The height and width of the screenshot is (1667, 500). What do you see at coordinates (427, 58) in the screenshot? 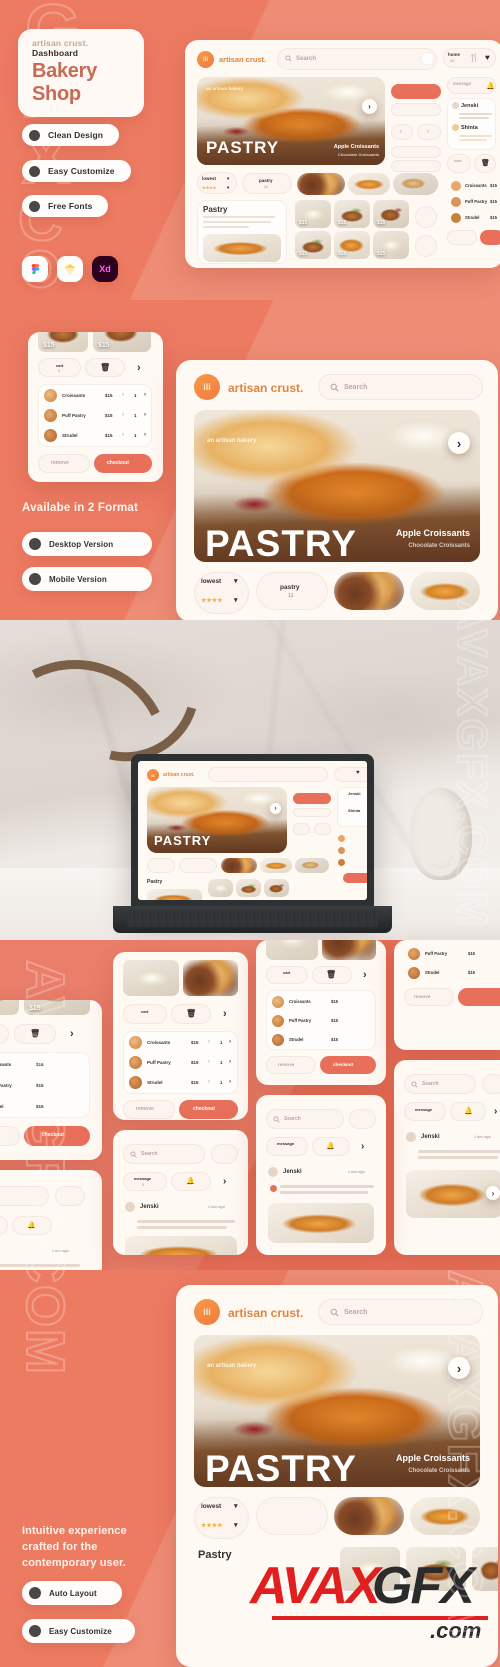
I see `filter-icon` at bounding box center [427, 58].